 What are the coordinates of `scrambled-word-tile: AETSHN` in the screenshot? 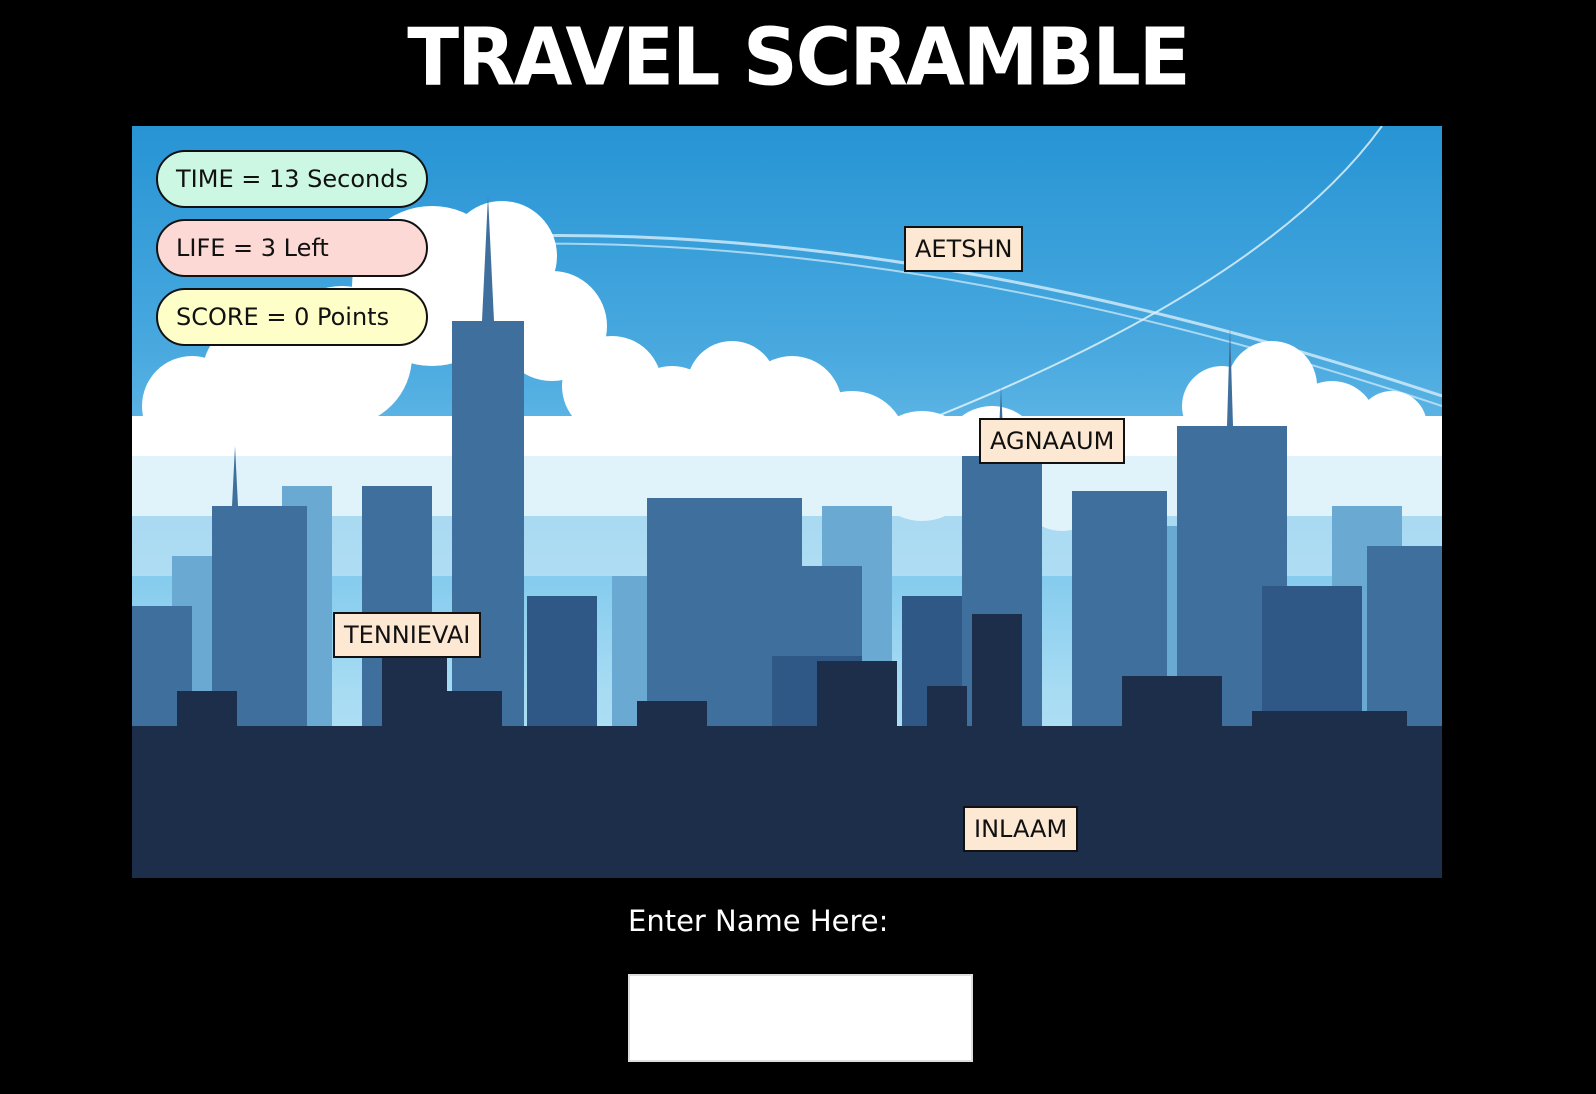 It's located at (964, 249).